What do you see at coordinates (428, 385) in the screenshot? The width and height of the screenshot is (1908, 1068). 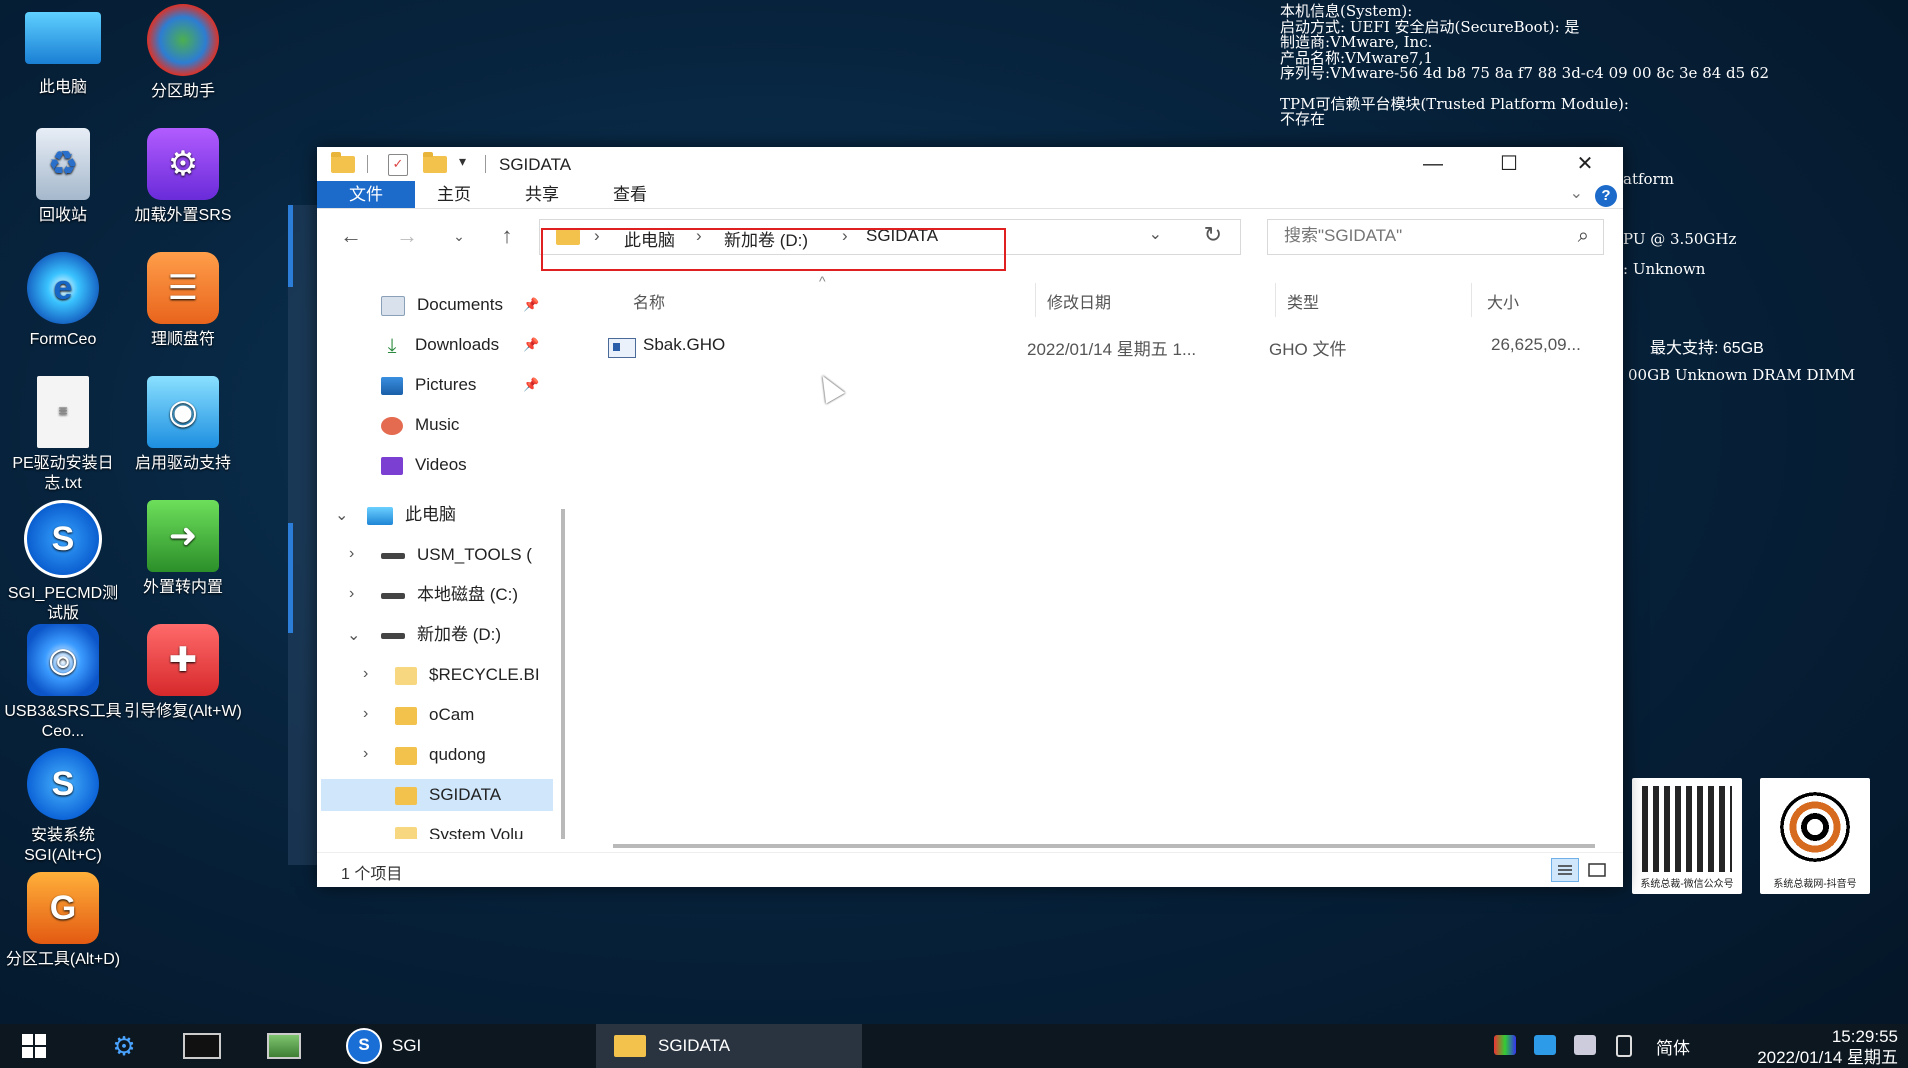 I see `nav-item-pictures: Pictures` at bounding box center [428, 385].